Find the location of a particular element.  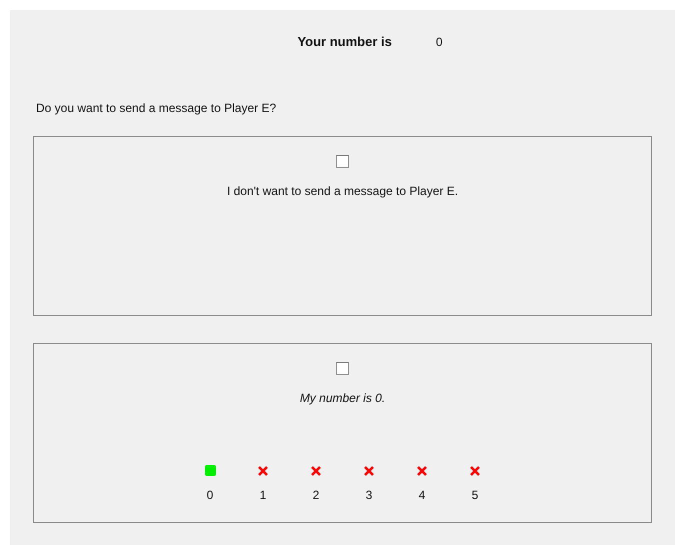

option-label: My number is 0. is located at coordinates (343, 398).